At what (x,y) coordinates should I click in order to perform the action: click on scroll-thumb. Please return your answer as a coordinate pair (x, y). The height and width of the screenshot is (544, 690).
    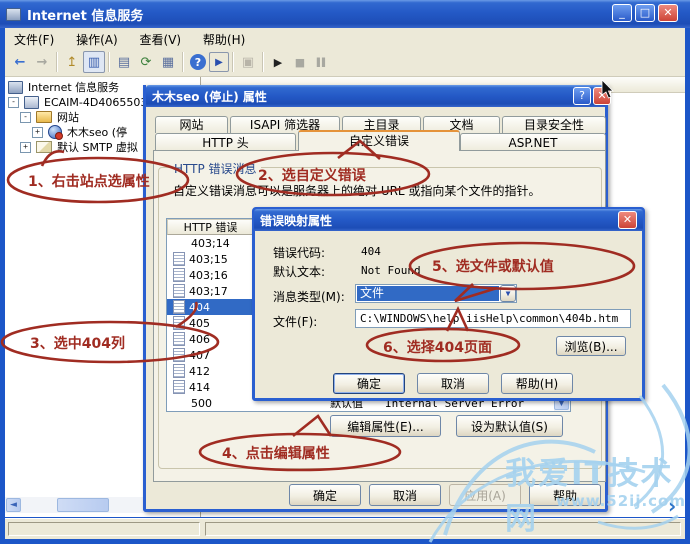
    Looking at the image, I should click on (83, 505).